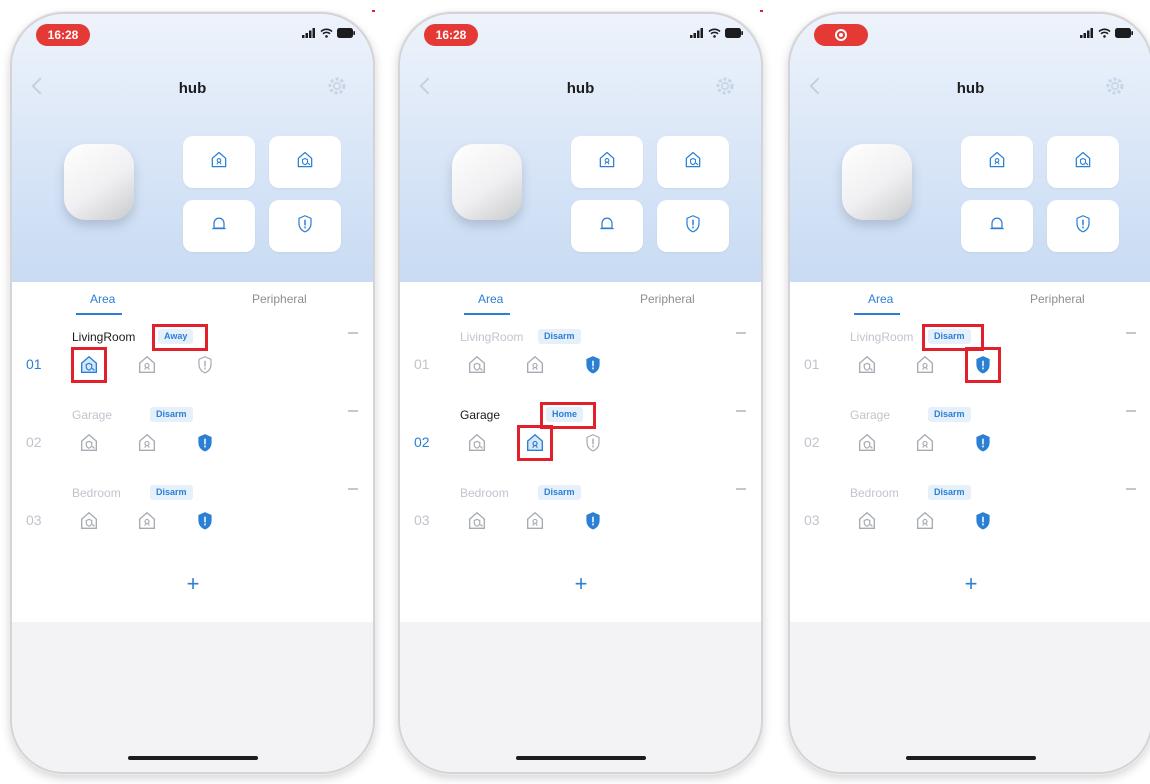 This screenshot has height=784, width=1150. I want to click on recording-icon, so click(841, 35).